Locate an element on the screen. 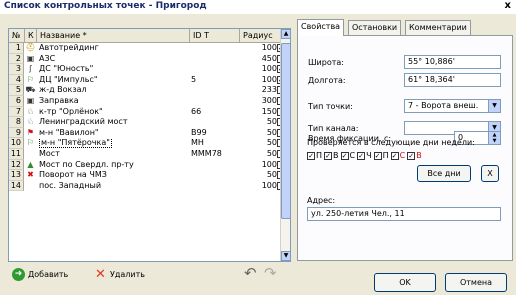 The width and height of the screenshot is (516, 295). ok-button: OK is located at coordinates (405, 282).